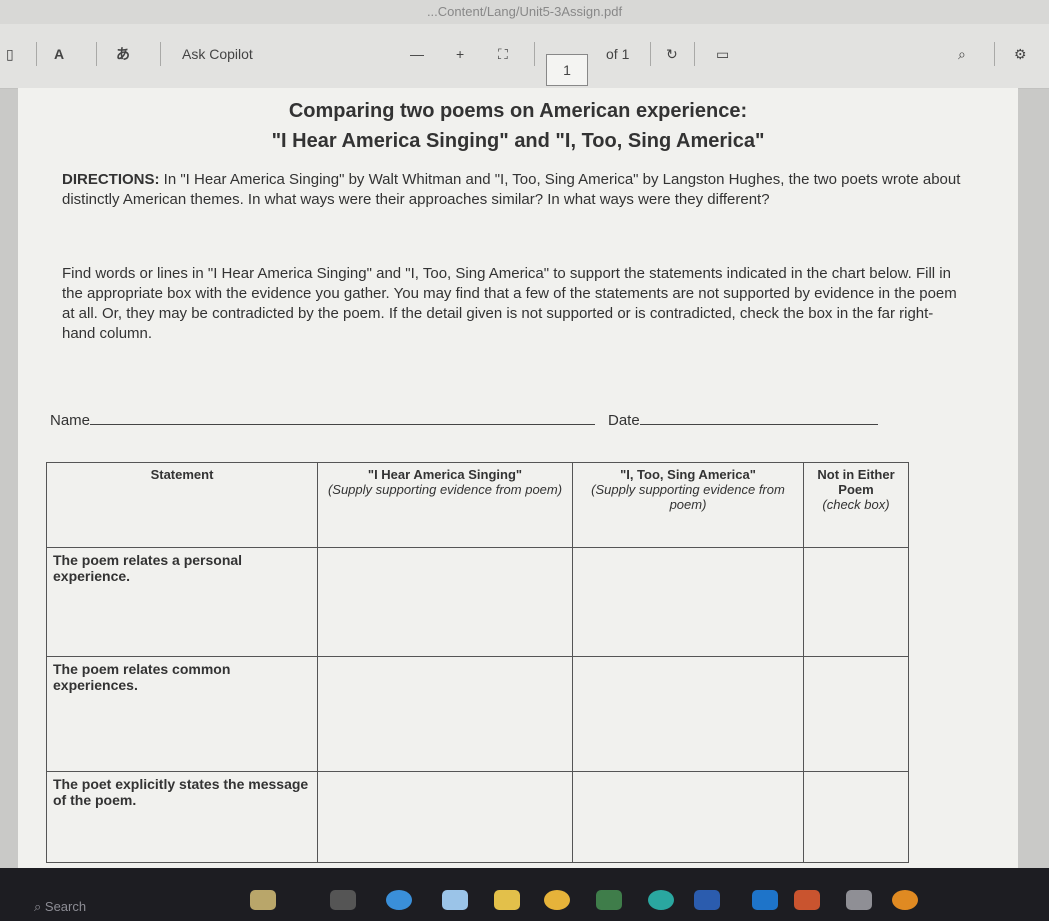 This screenshot has width=1049, height=921. Describe the element at coordinates (507, 900) in the screenshot. I see `files-icon` at that location.